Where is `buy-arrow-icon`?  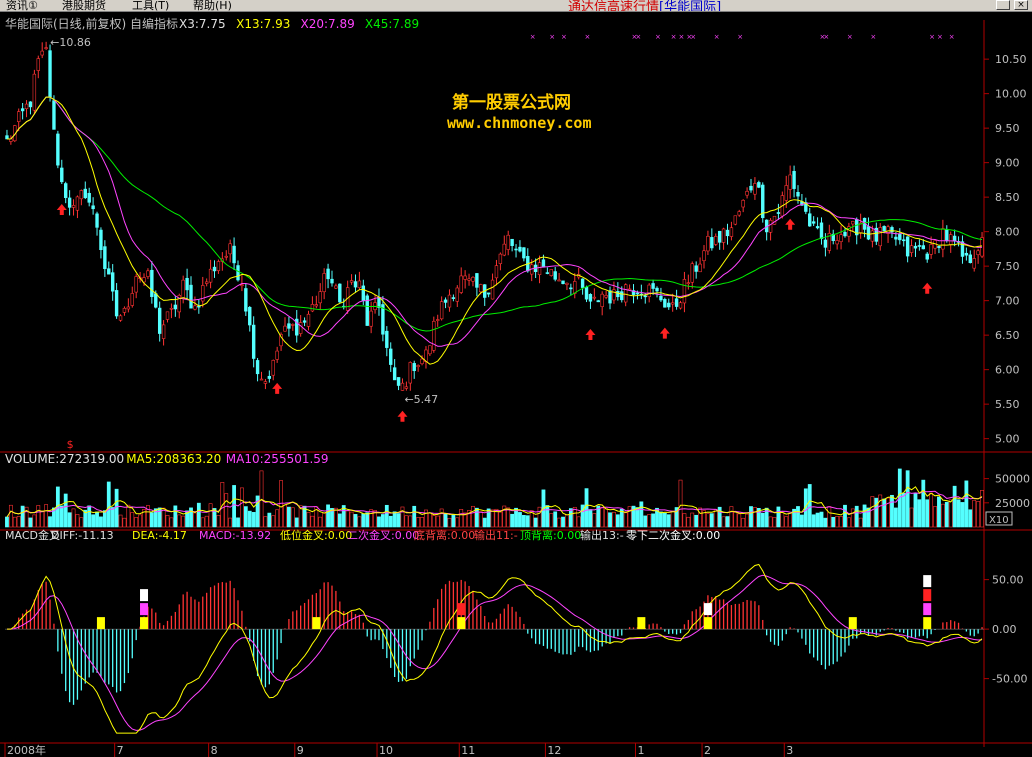 buy-arrow-icon is located at coordinates (590, 334).